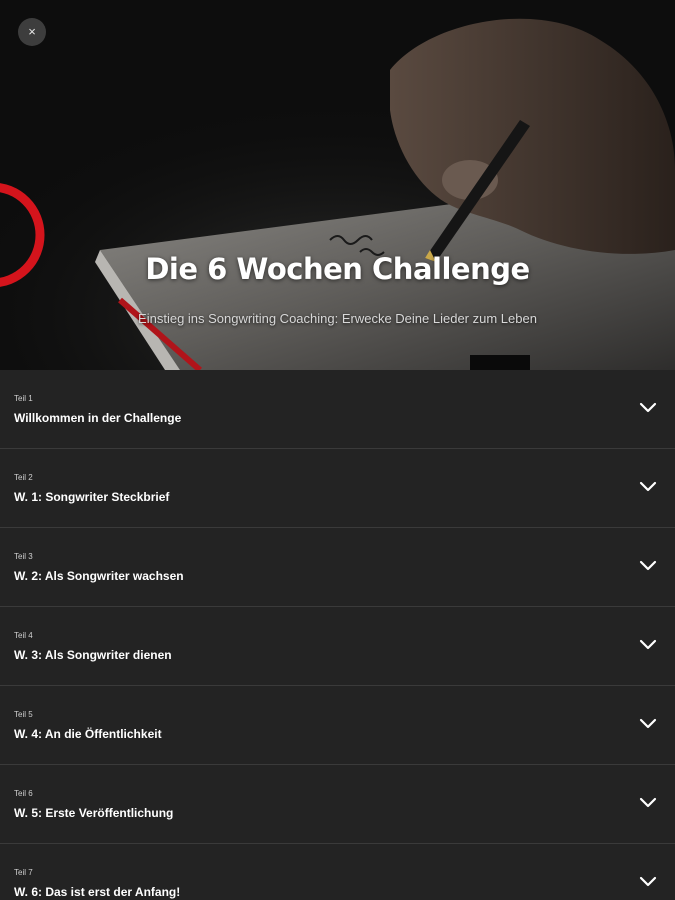 The width and height of the screenshot is (675, 900). I want to click on close-icon: ×, so click(32, 31).